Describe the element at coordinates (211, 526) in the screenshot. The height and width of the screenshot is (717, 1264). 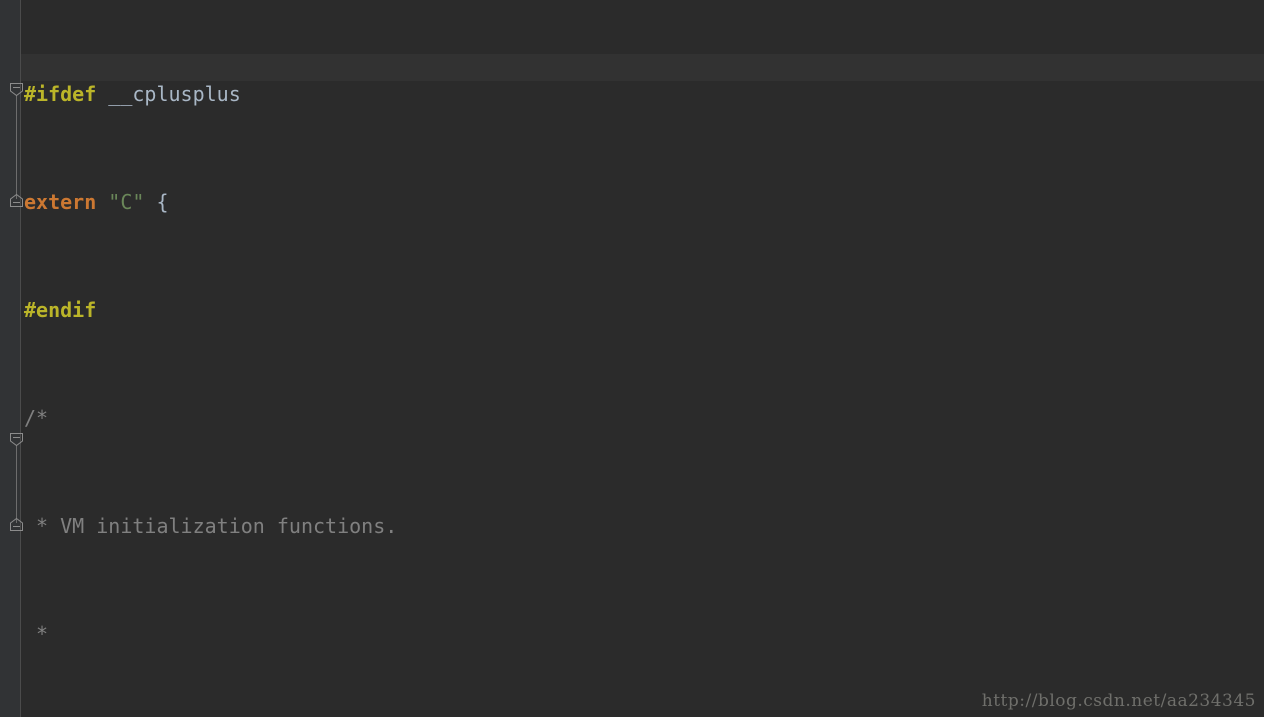
I see `token-comment-text: * VM initialization functions.` at that location.